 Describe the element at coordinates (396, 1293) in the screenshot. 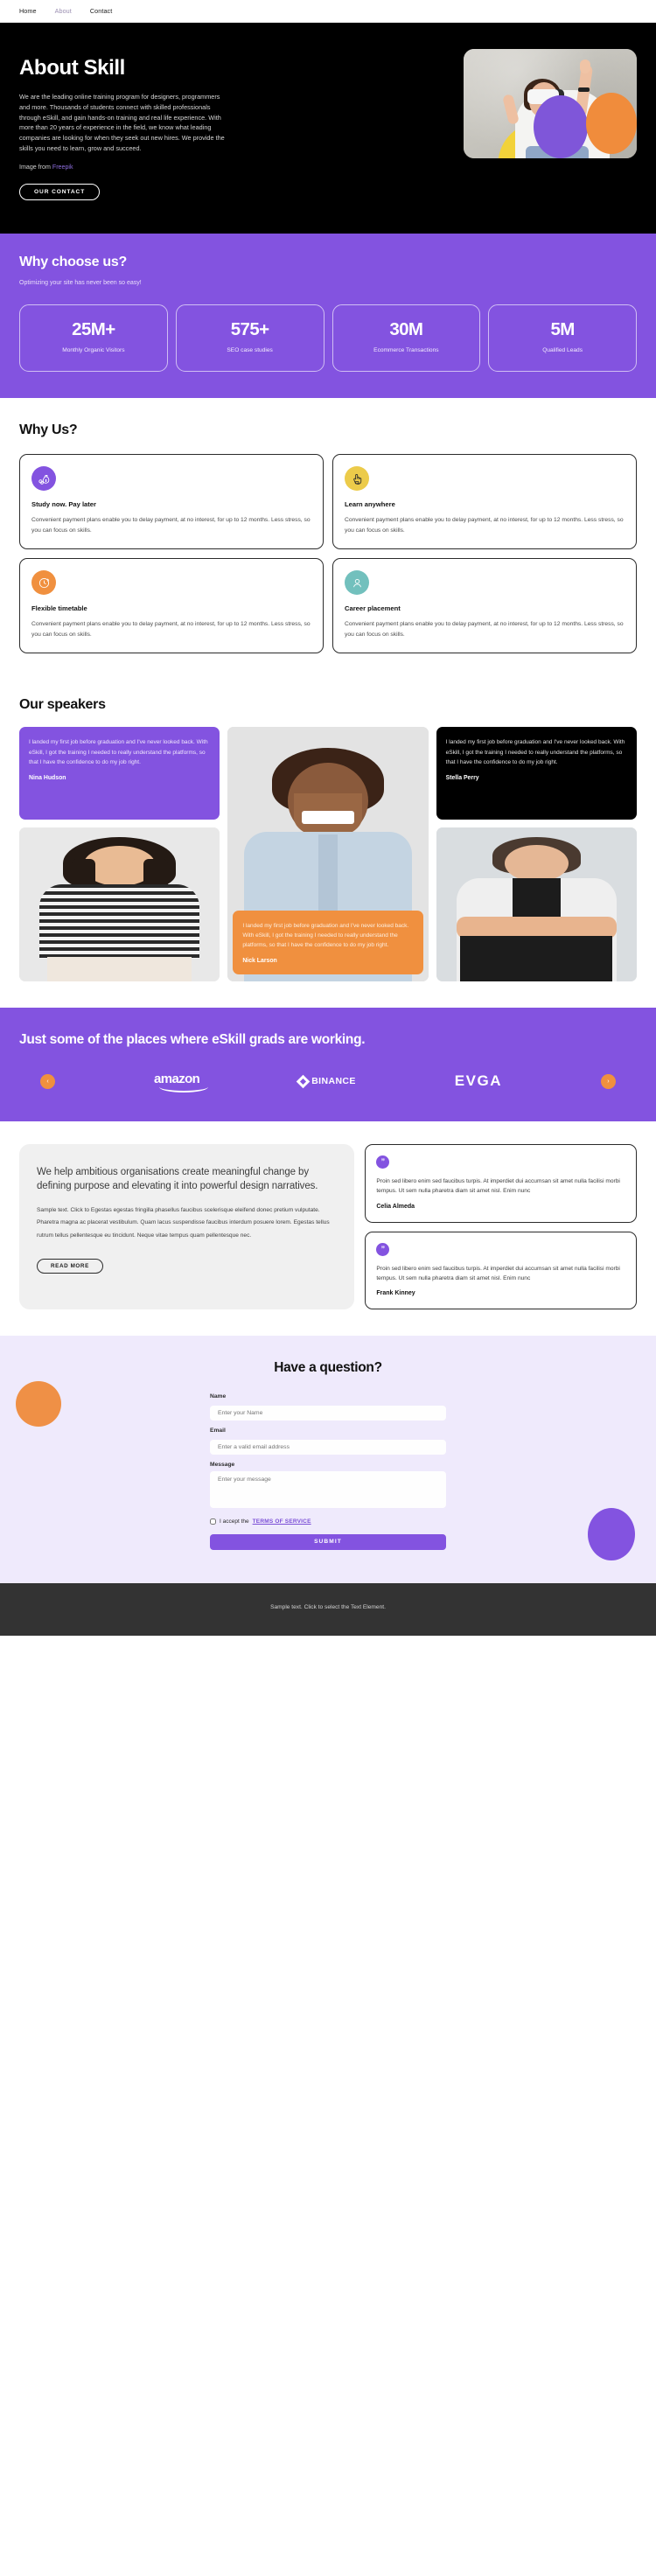

I see `review-author: Frank Kinney` at that location.